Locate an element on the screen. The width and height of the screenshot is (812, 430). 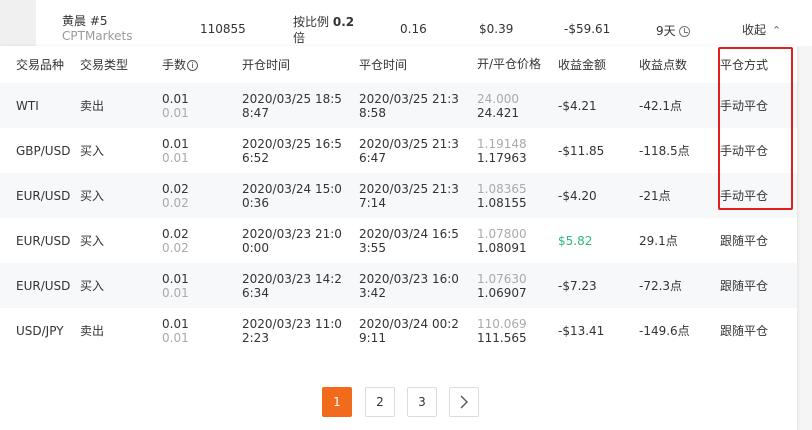
cell-amount: -$4.20 is located at coordinates (598, 195).